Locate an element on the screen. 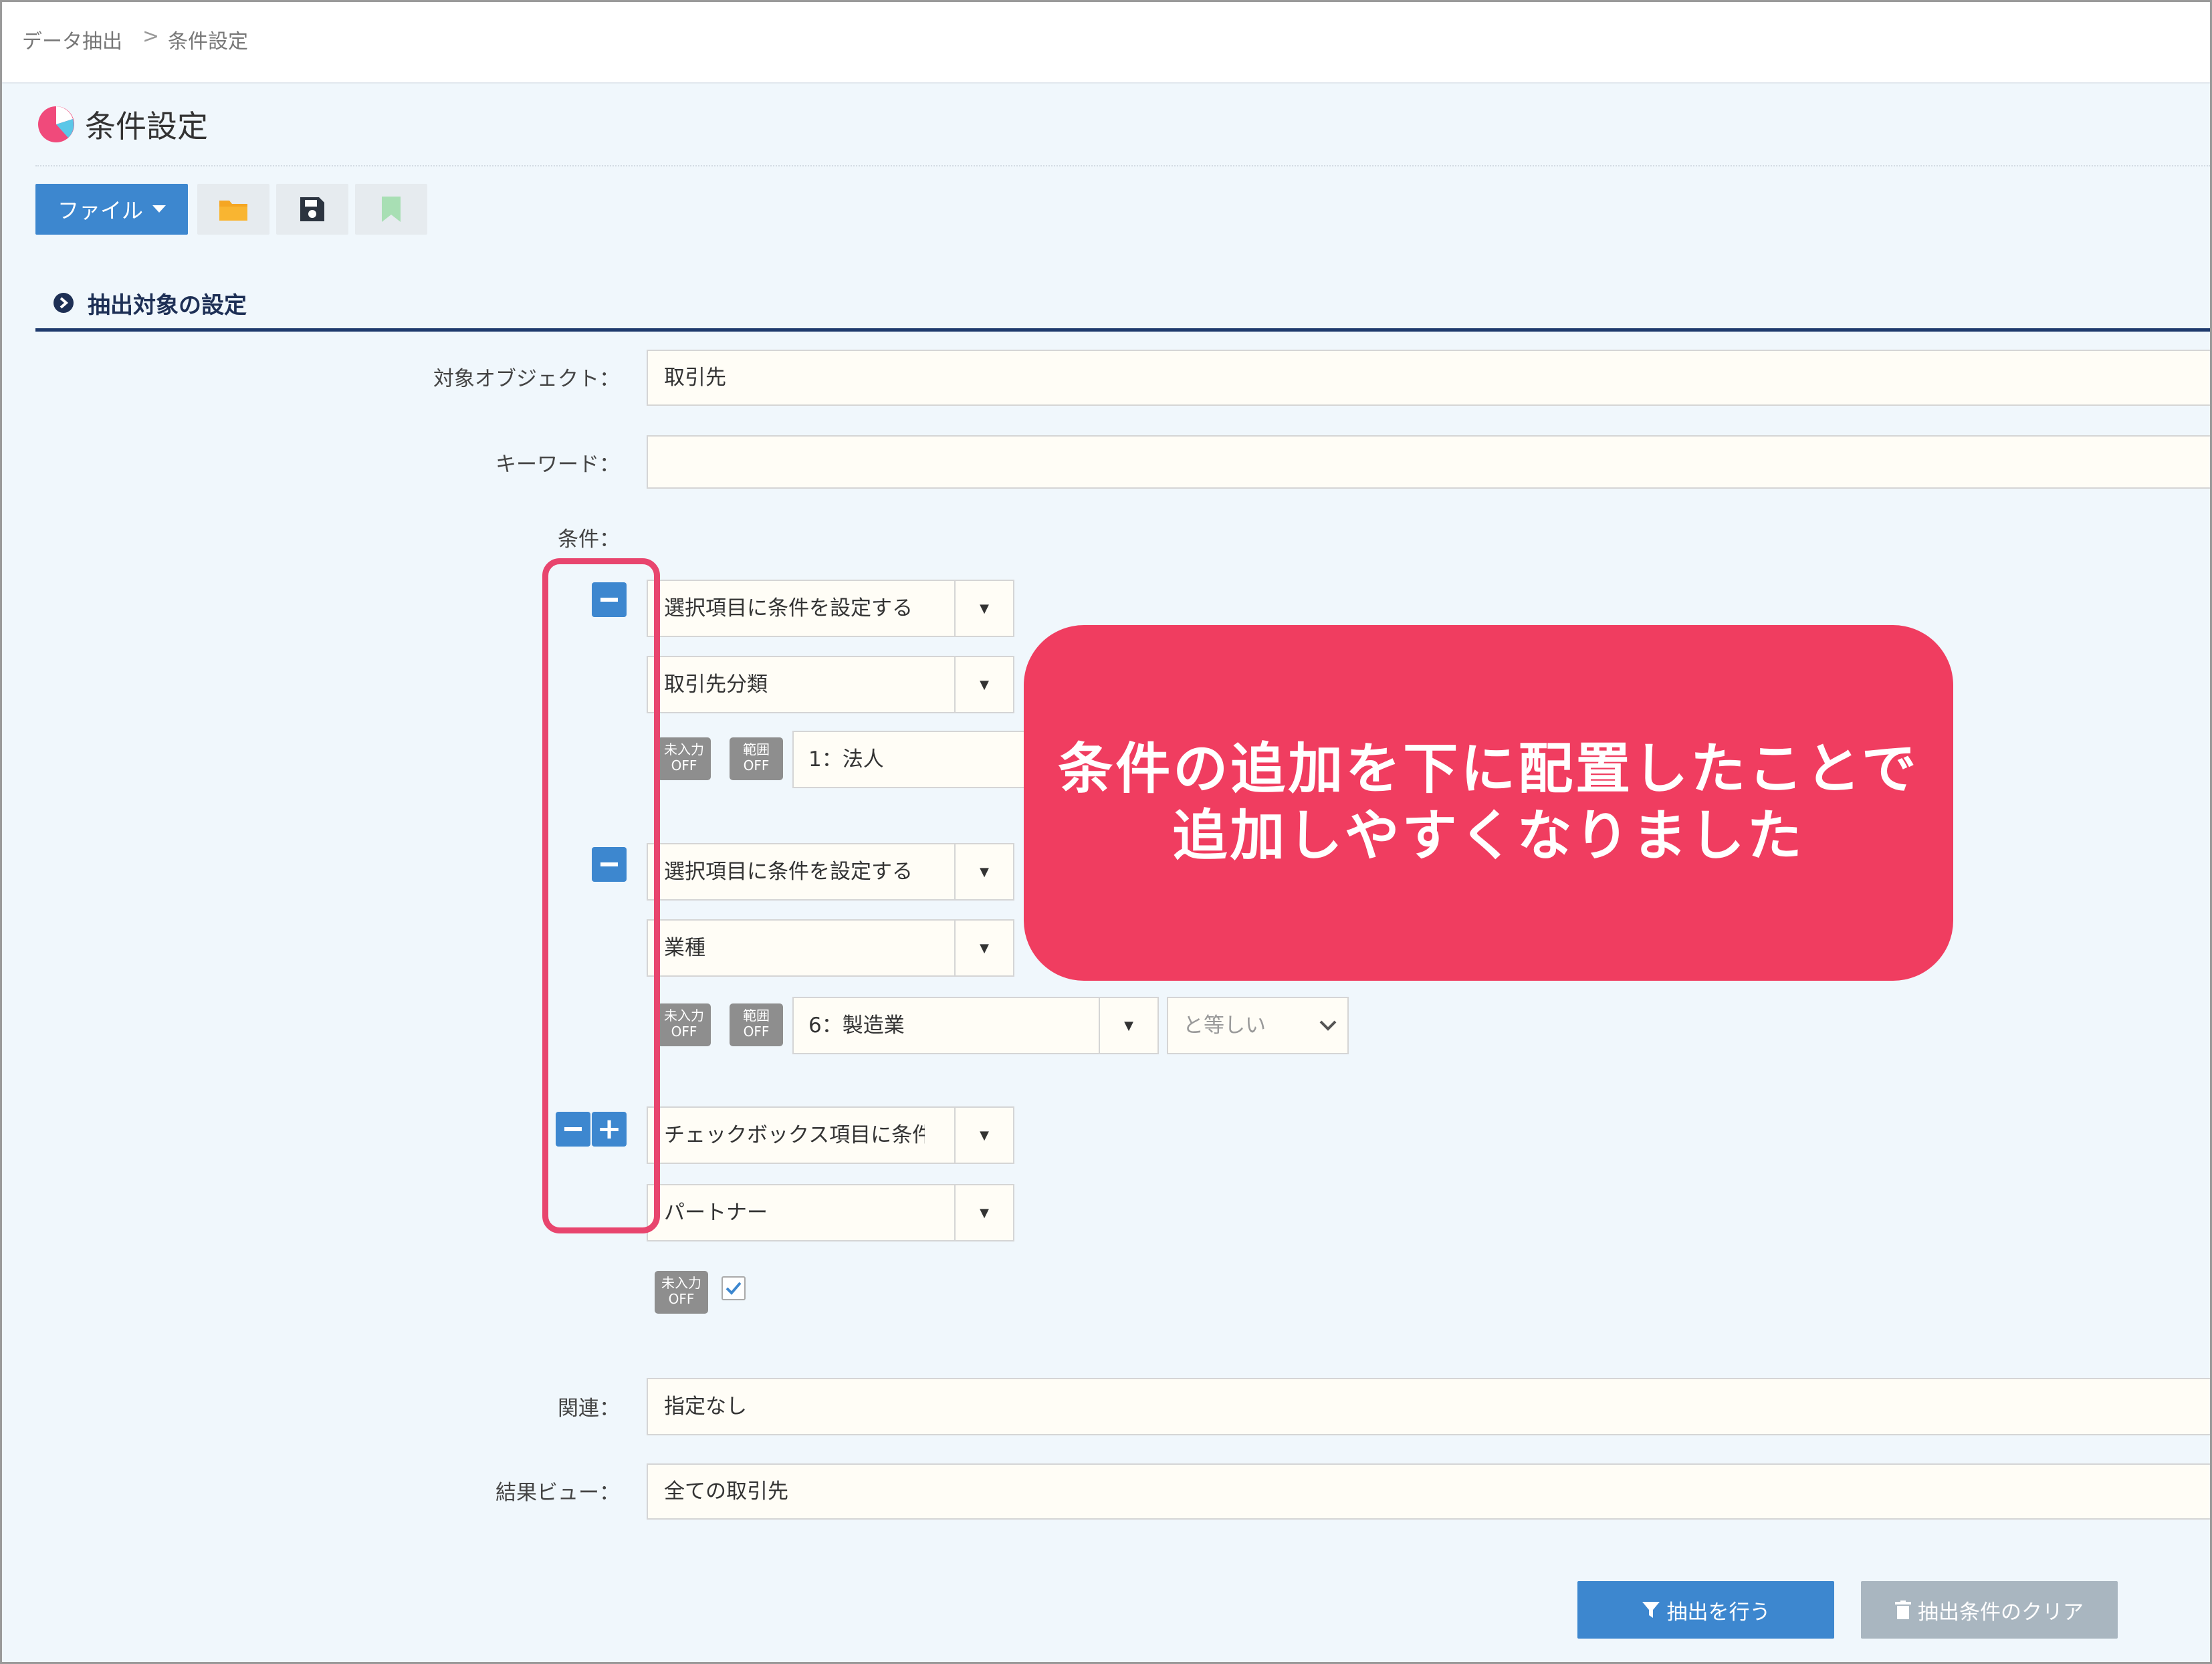 This screenshot has width=2212, height=1664. extract-button: 抽出を行う is located at coordinates (1705, 1610).